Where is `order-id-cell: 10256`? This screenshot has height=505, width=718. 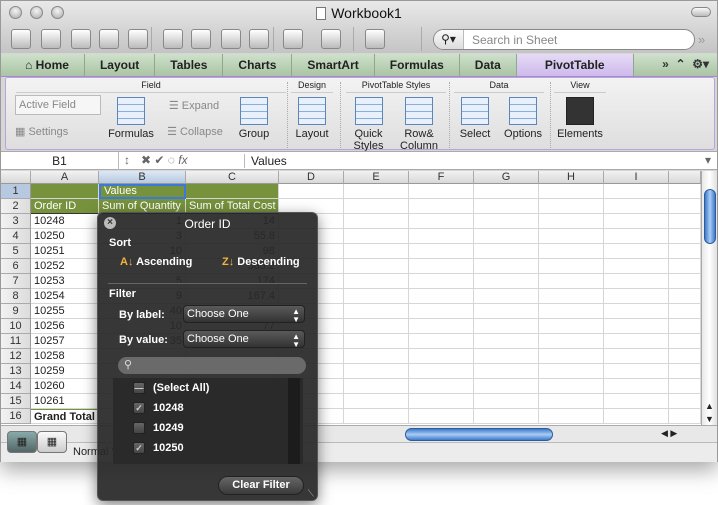 order-id-cell: 10256 is located at coordinates (65, 326).